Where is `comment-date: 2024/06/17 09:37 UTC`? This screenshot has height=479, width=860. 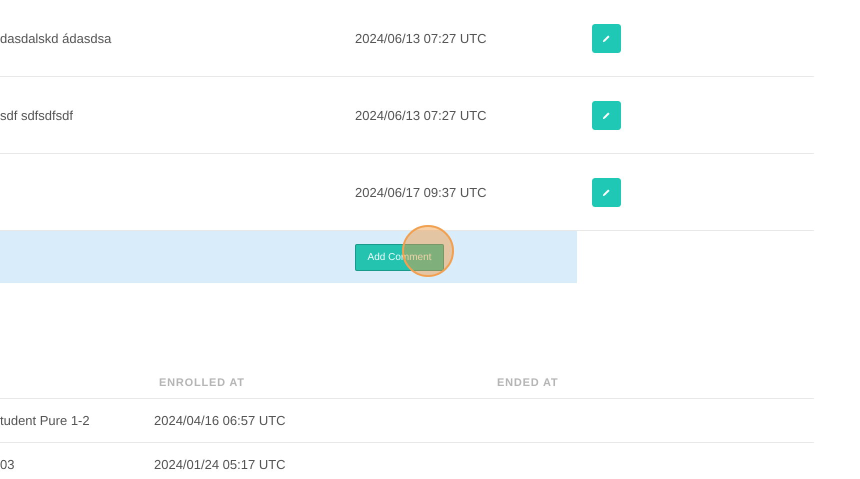 comment-date: 2024/06/17 09:37 UTC is located at coordinates (421, 192).